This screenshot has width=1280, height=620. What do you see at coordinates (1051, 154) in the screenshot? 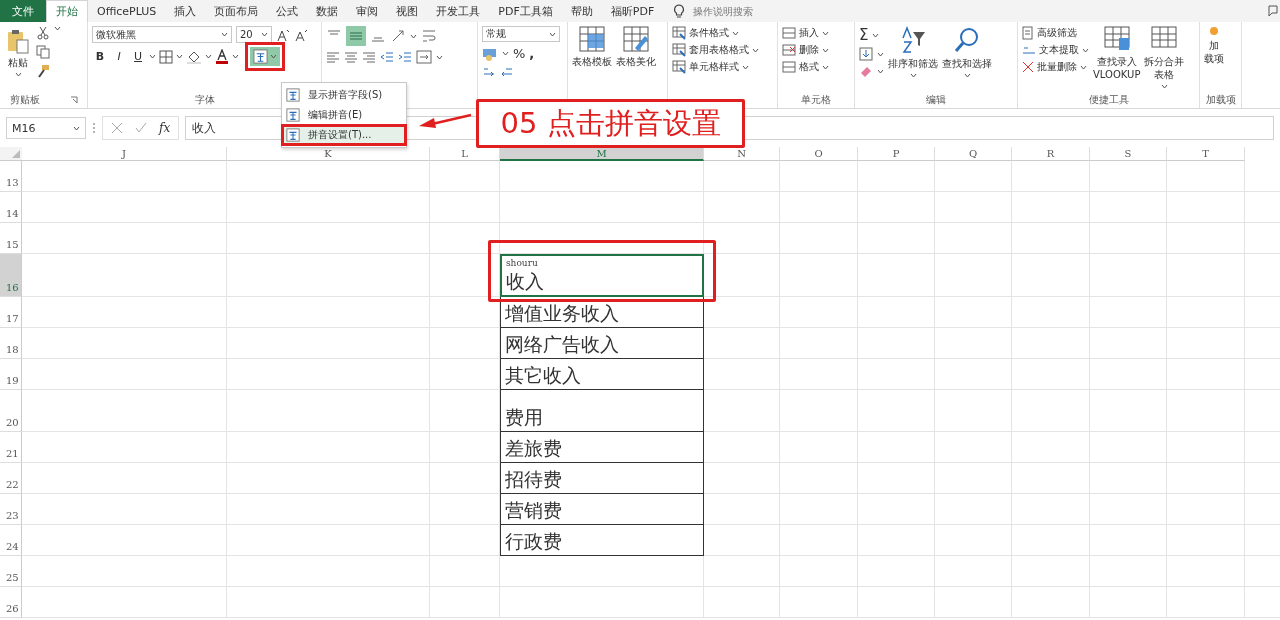
I see `column-header: R` at bounding box center [1051, 154].